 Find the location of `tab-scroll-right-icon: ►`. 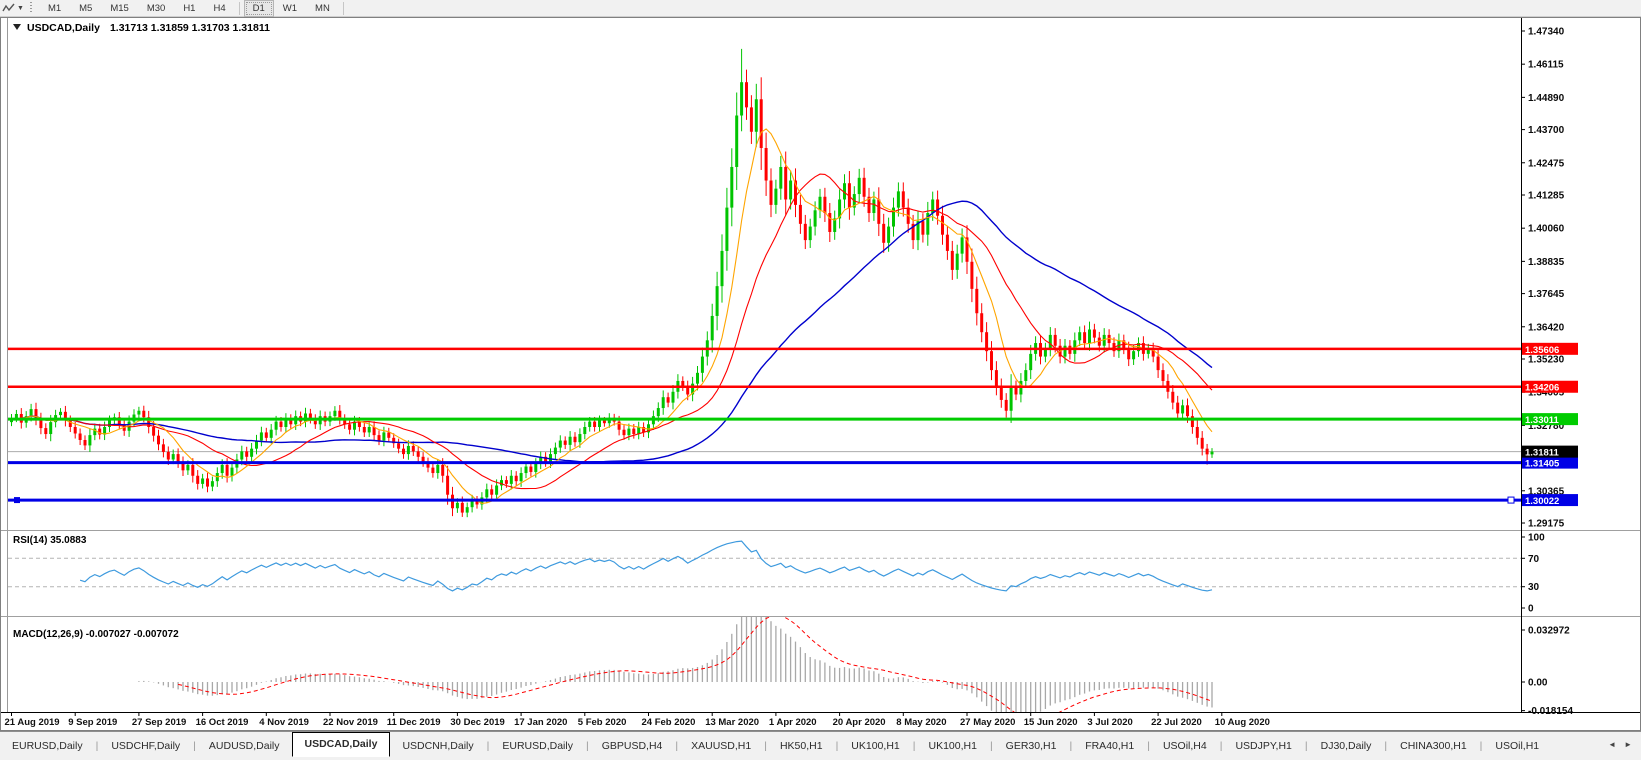

tab-scroll-right-icon: ► is located at coordinates (1628, 744).